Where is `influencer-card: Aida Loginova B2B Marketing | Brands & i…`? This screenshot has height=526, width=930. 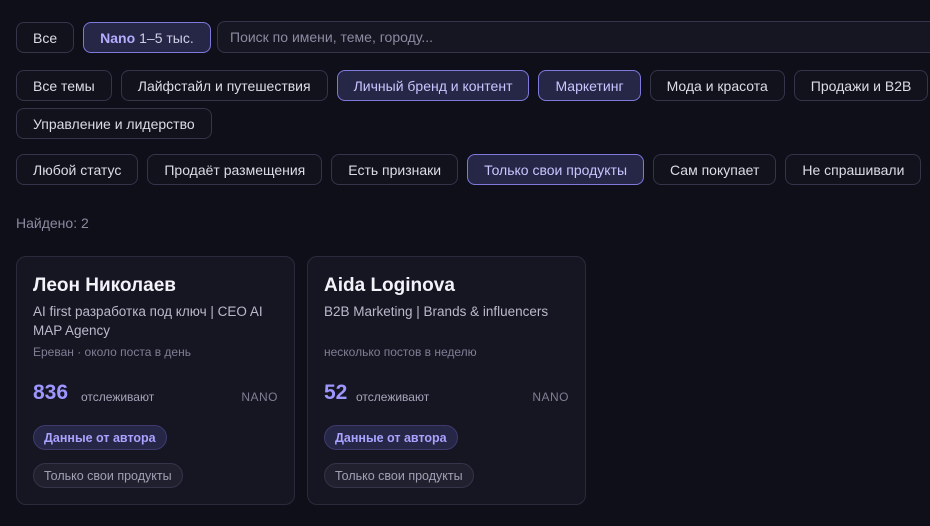
influencer-card: Aida Loginova B2B Marketing | Brands & i… is located at coordinates (446, 380).